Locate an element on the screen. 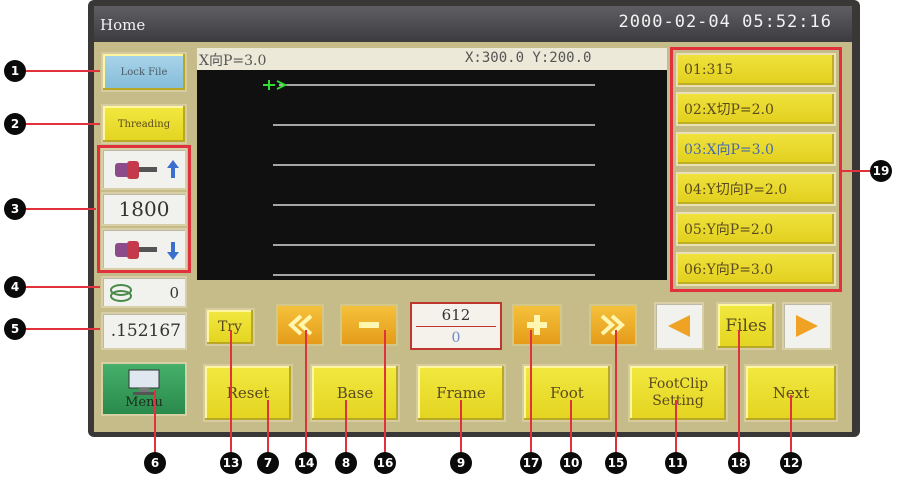 The image size is (906, 501). callout-2: 2 is located at coordinates (15, 124).